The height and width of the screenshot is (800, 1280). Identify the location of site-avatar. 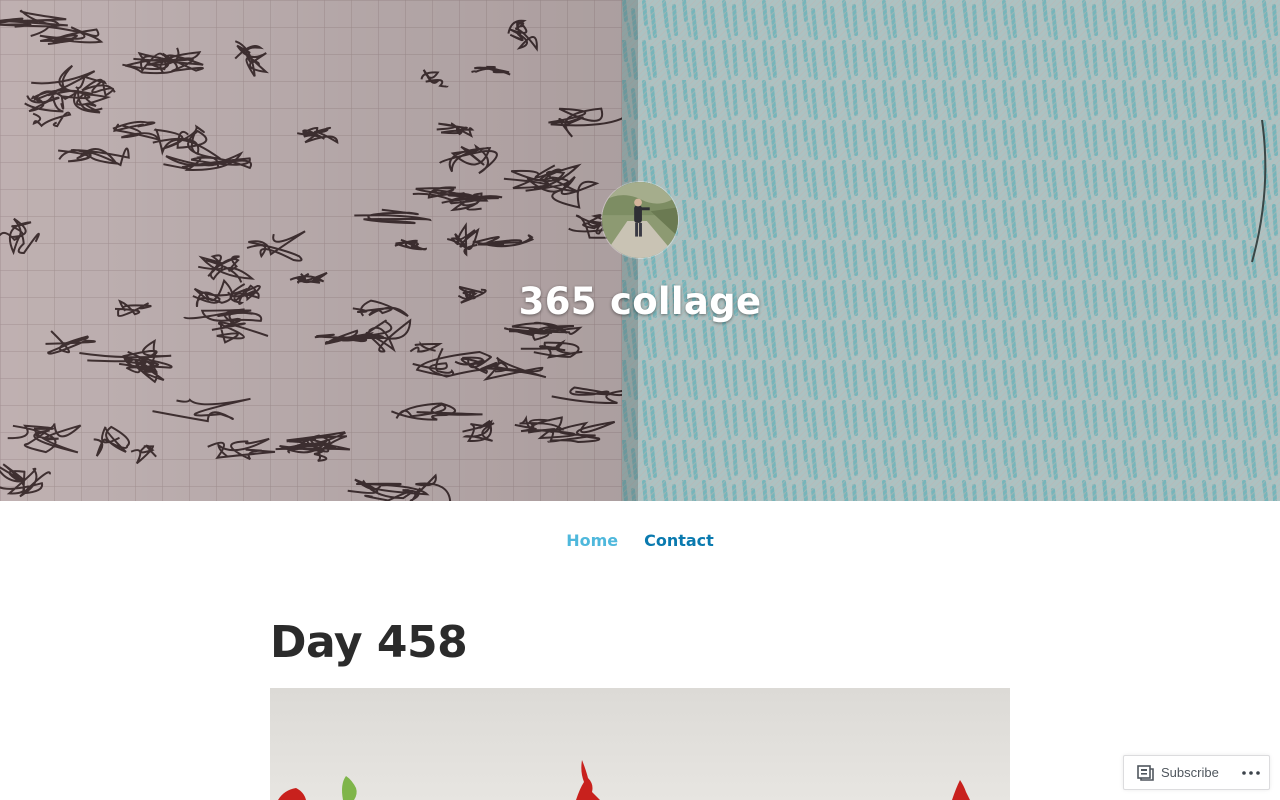
(640, 220).